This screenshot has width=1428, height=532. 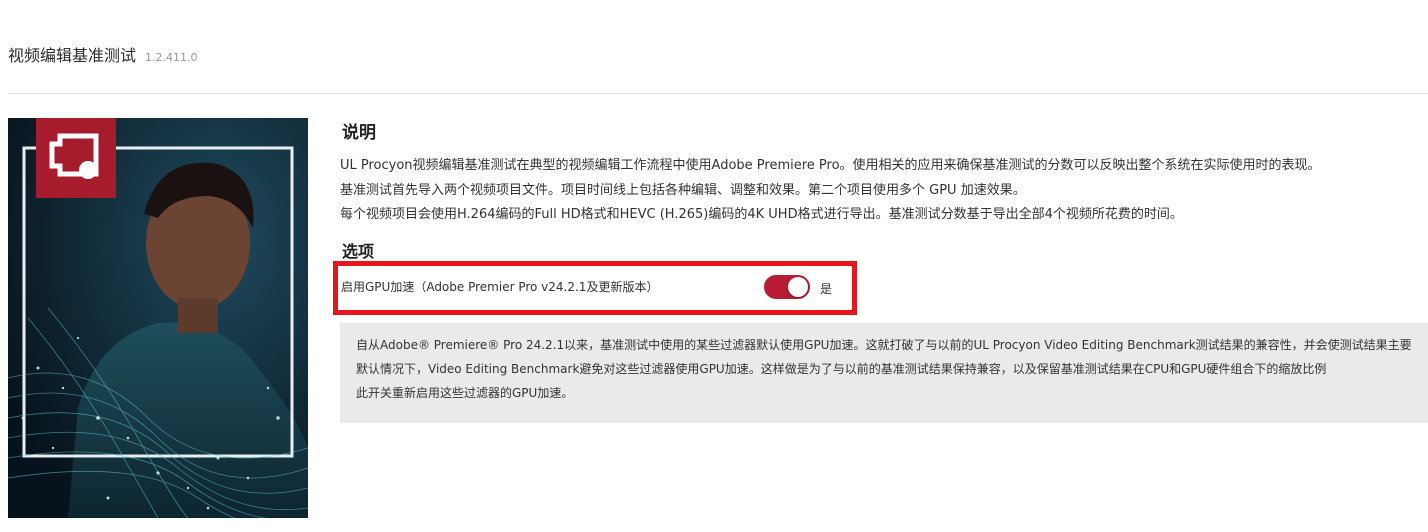 I want to click on version-label: 1.2.411.0, so click(x=171, y=57).